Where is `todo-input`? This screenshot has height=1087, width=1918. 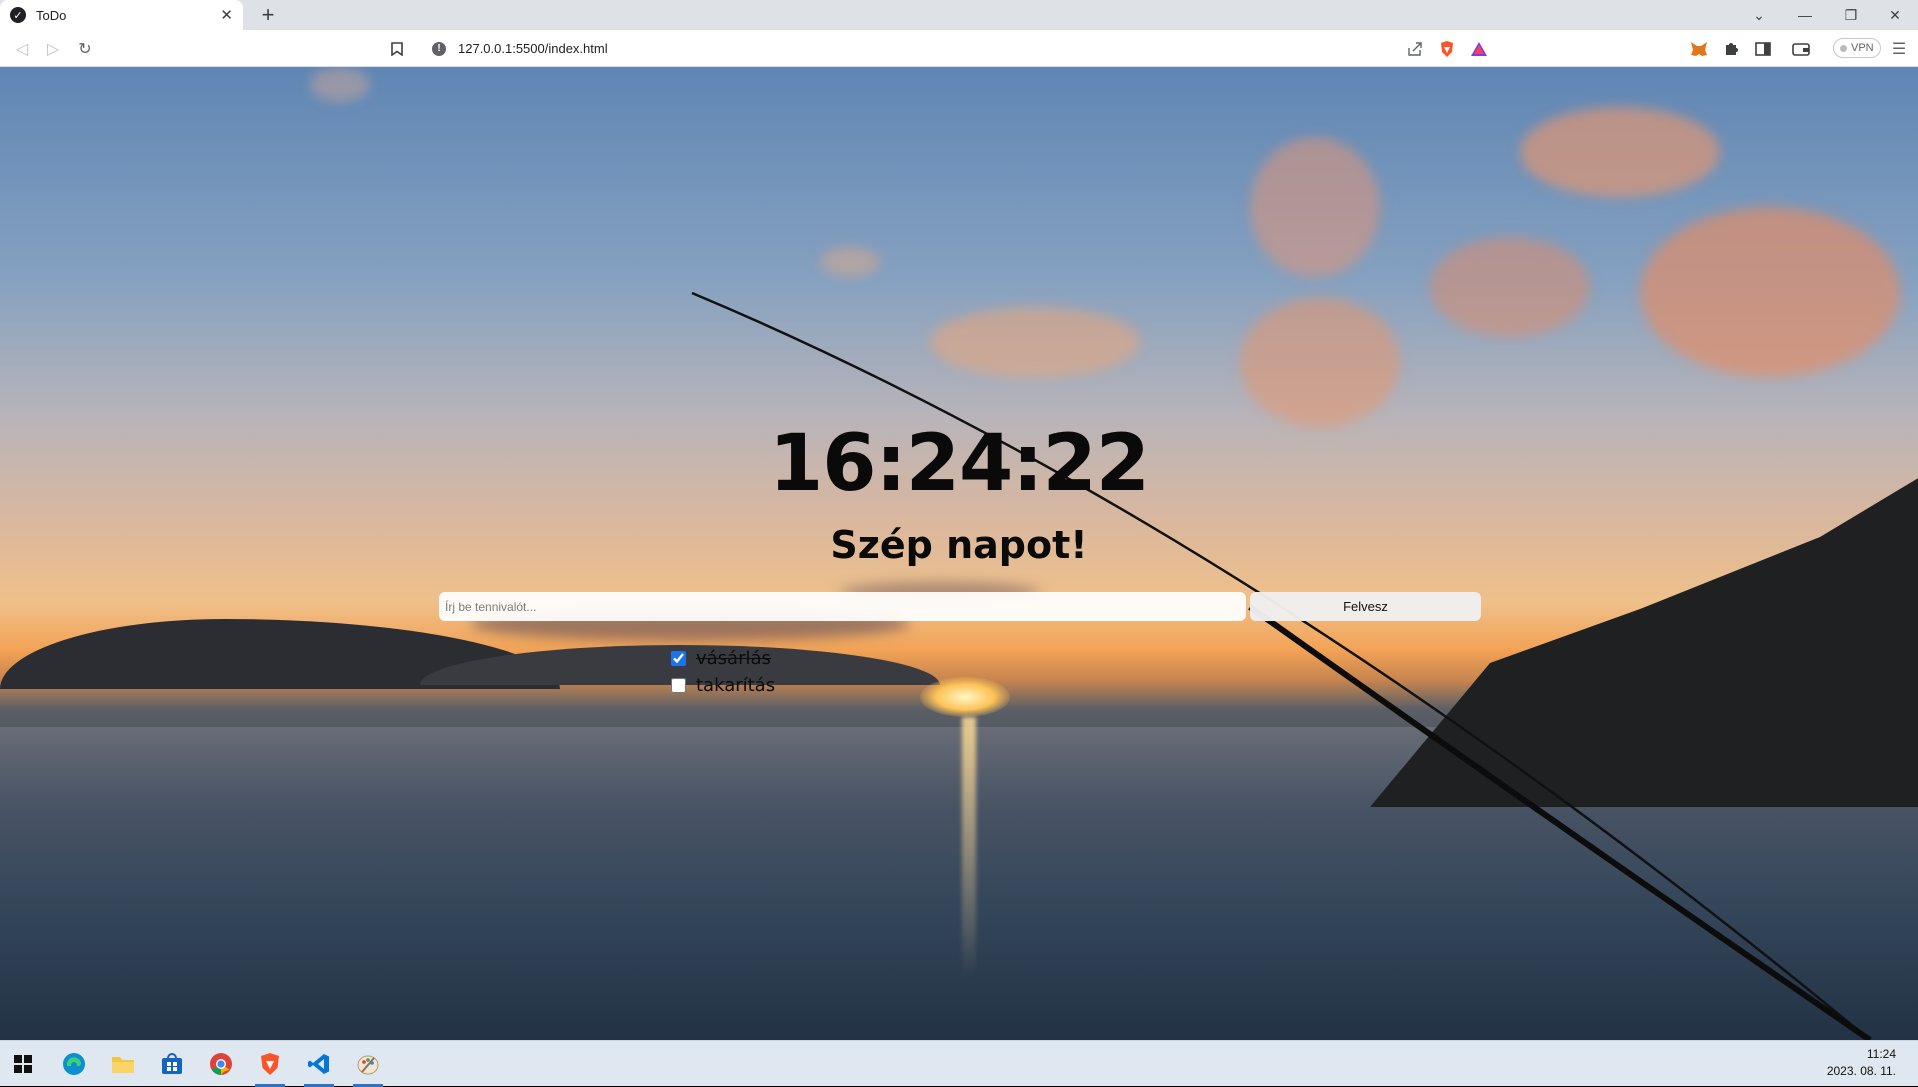
todo-input is located at coordinates (842, 606).